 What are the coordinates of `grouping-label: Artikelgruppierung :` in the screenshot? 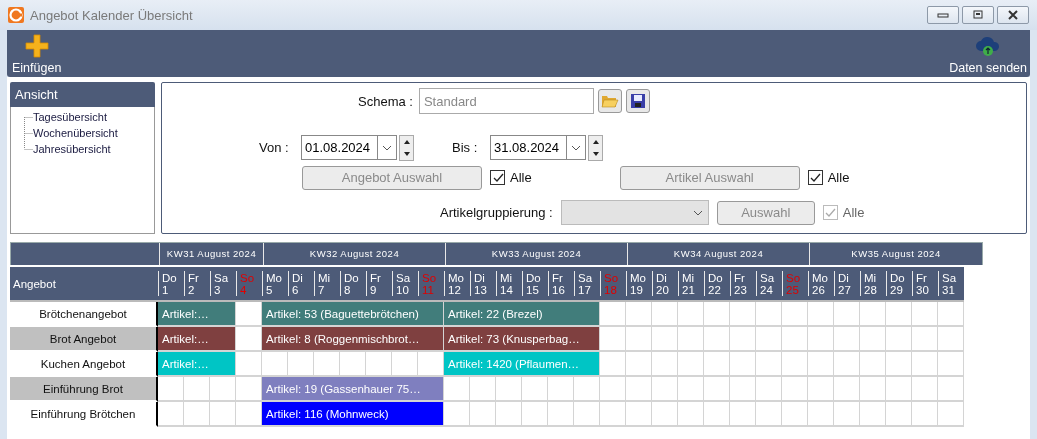 It's located at (496, 212).